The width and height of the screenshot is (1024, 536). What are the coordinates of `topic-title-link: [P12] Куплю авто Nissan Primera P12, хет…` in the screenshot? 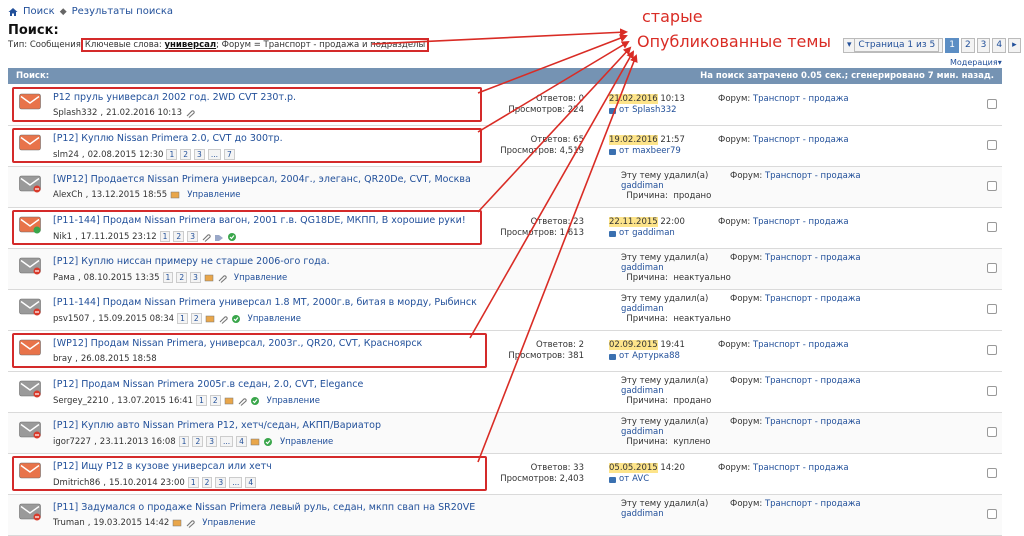 It's located at (217, 425).